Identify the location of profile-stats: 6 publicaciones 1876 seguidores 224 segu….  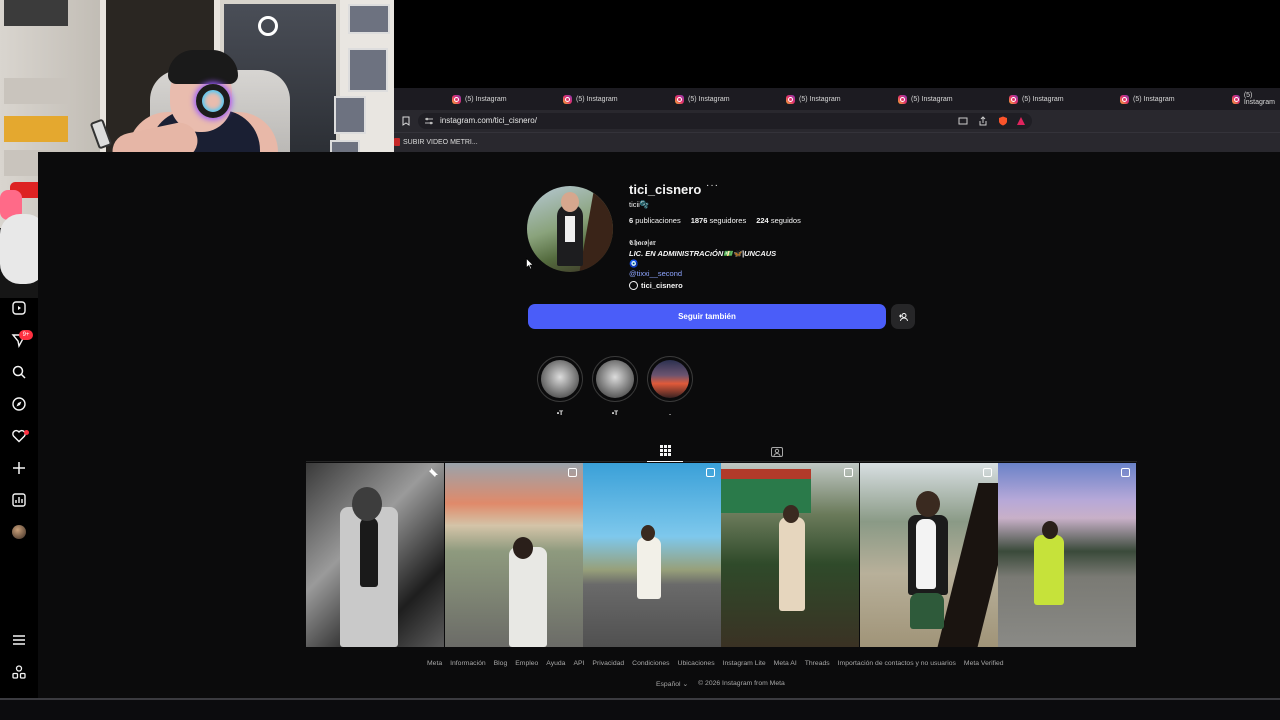
(715, 220).